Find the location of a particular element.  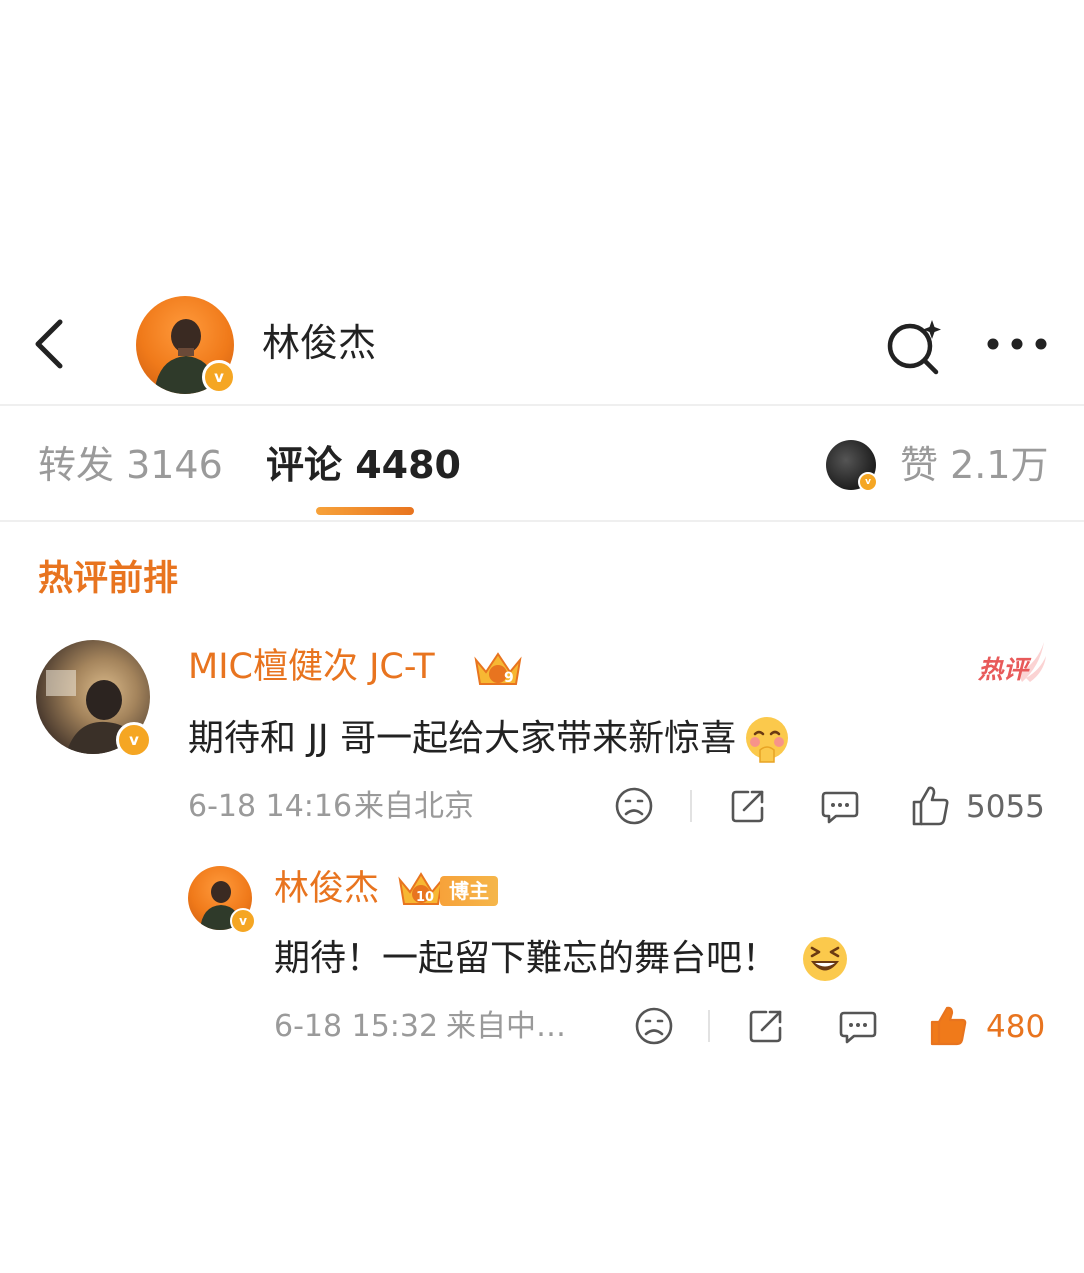

like-button: 480 is located at coordinates (989, 1026).